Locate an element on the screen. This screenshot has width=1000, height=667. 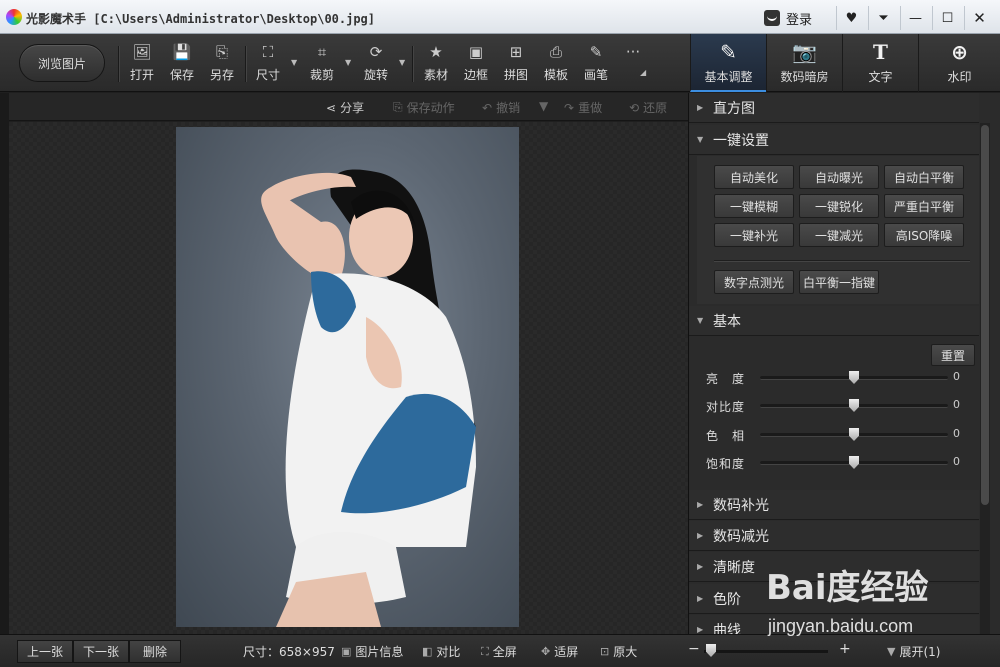
prev-image-button: 上一张 is located at coordinates (45, 651).